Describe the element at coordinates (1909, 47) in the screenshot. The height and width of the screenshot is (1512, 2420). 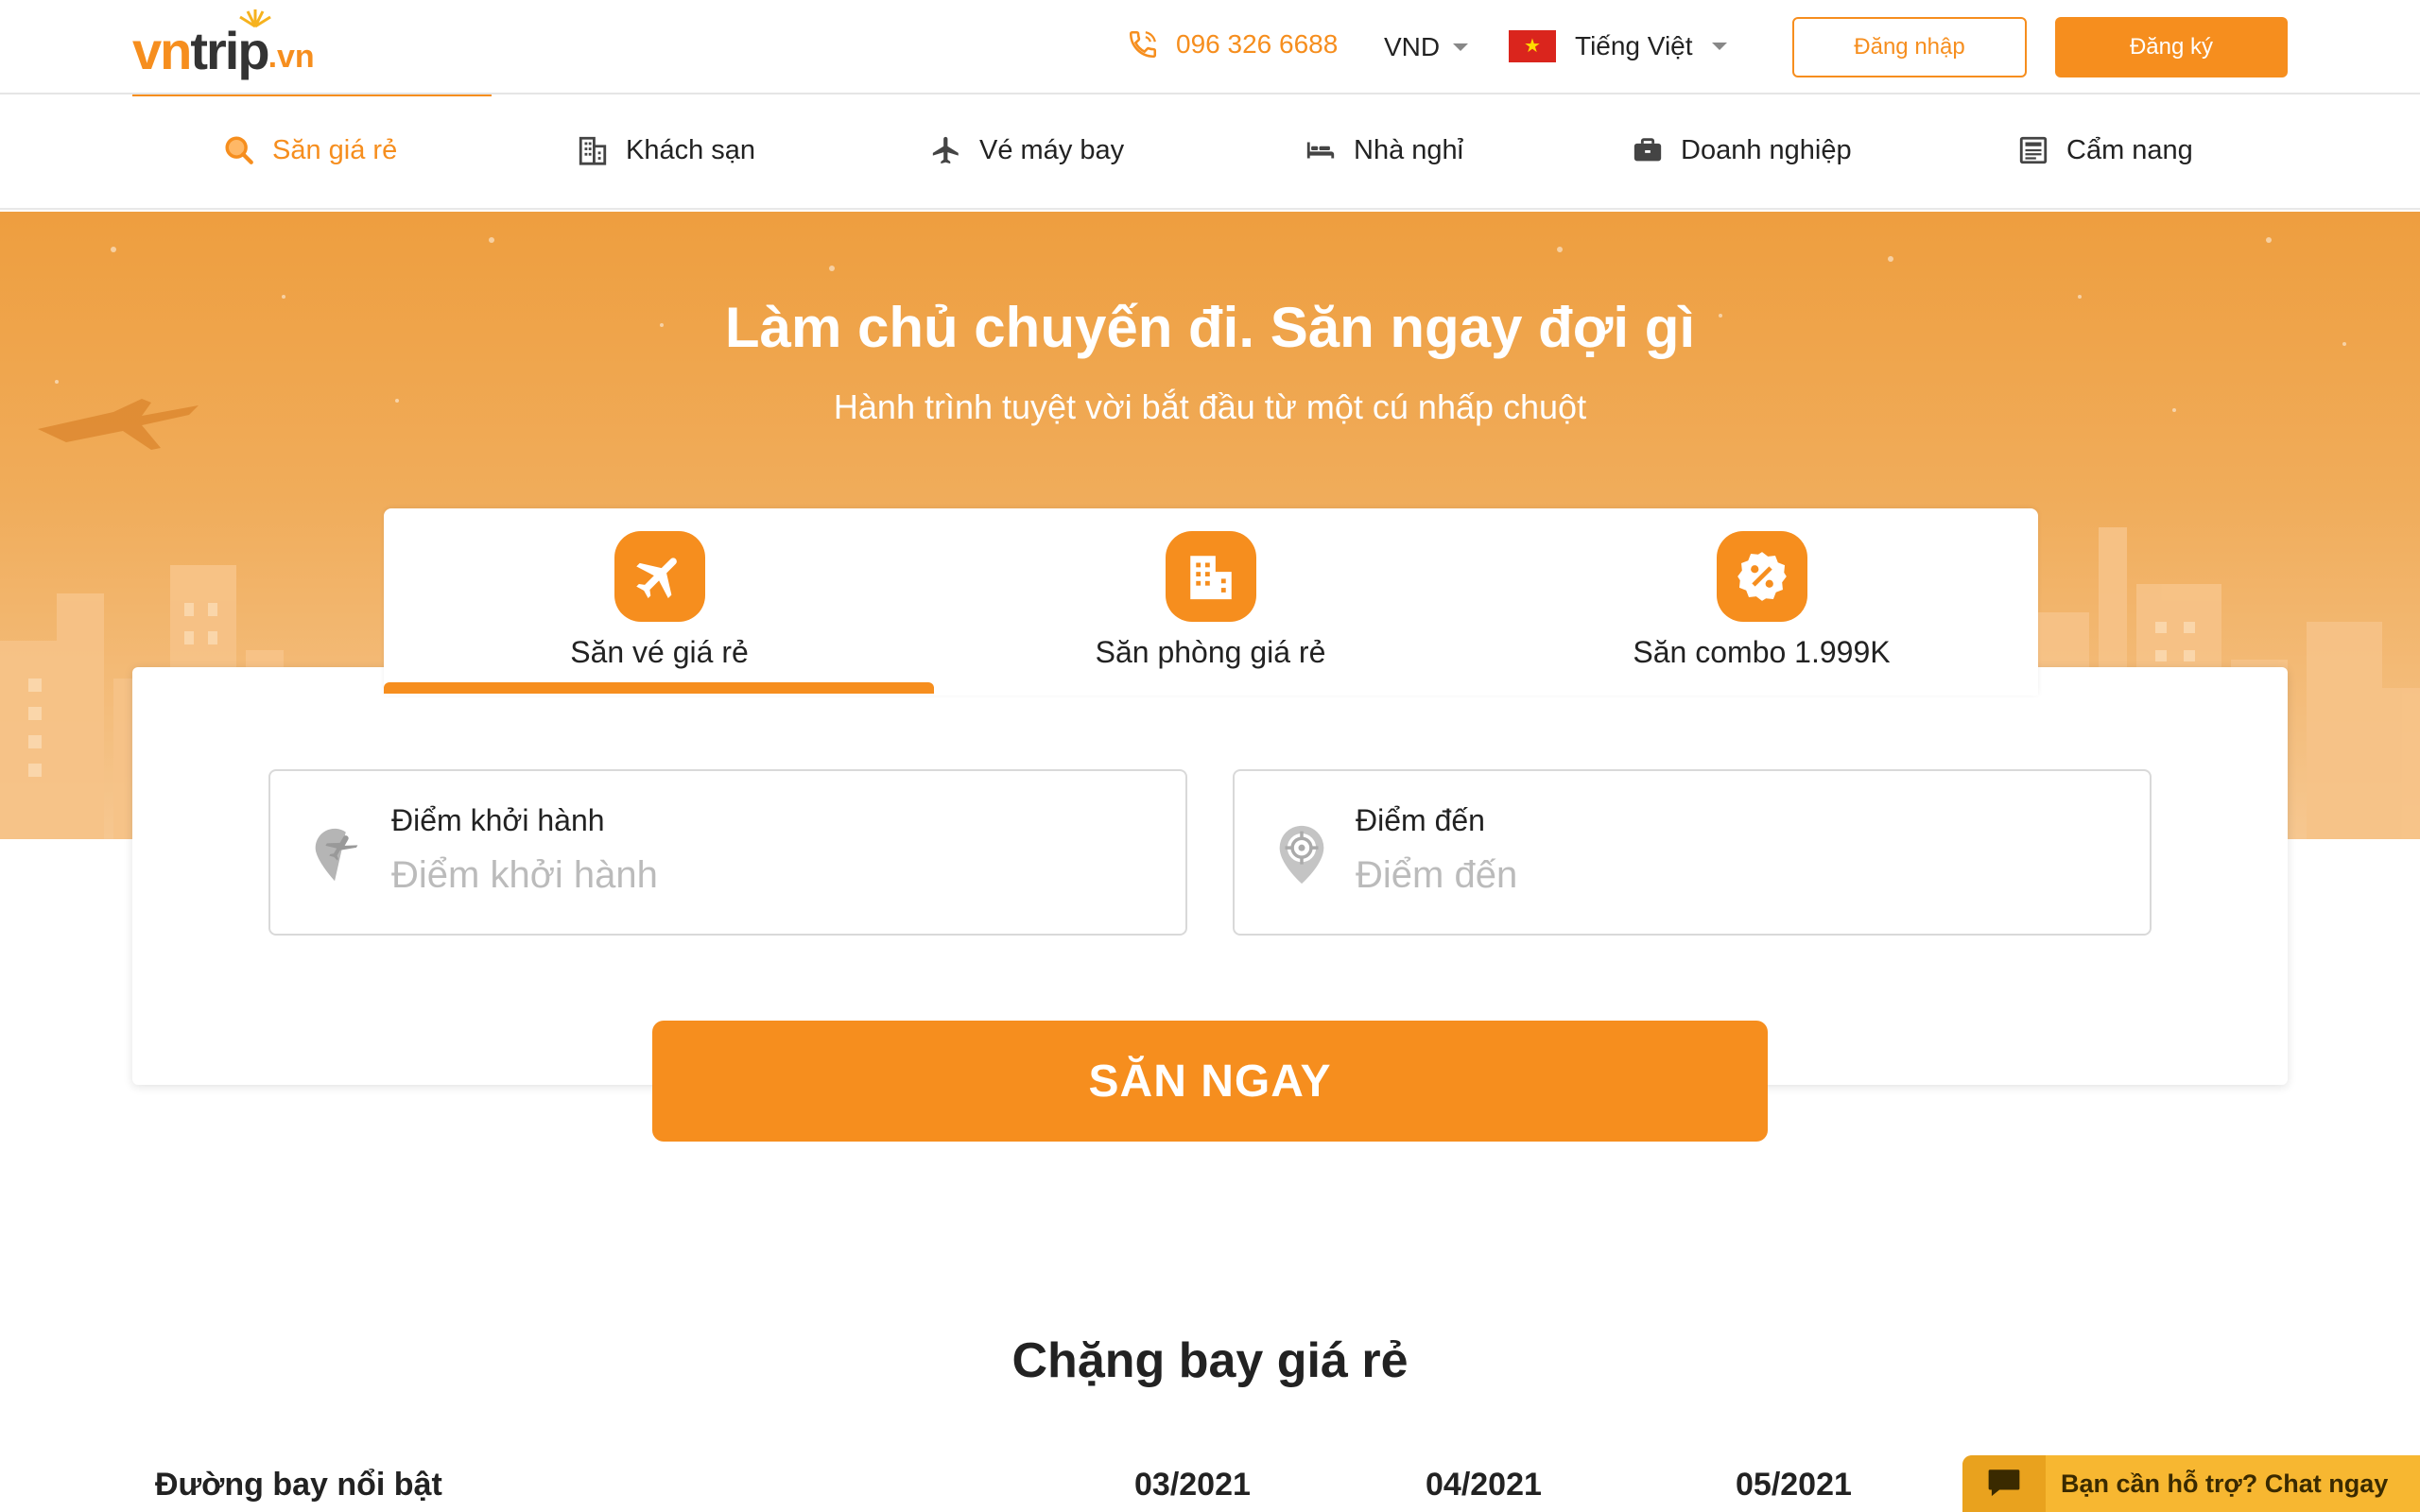
I see `login-button: Đăng nhập` at that location.